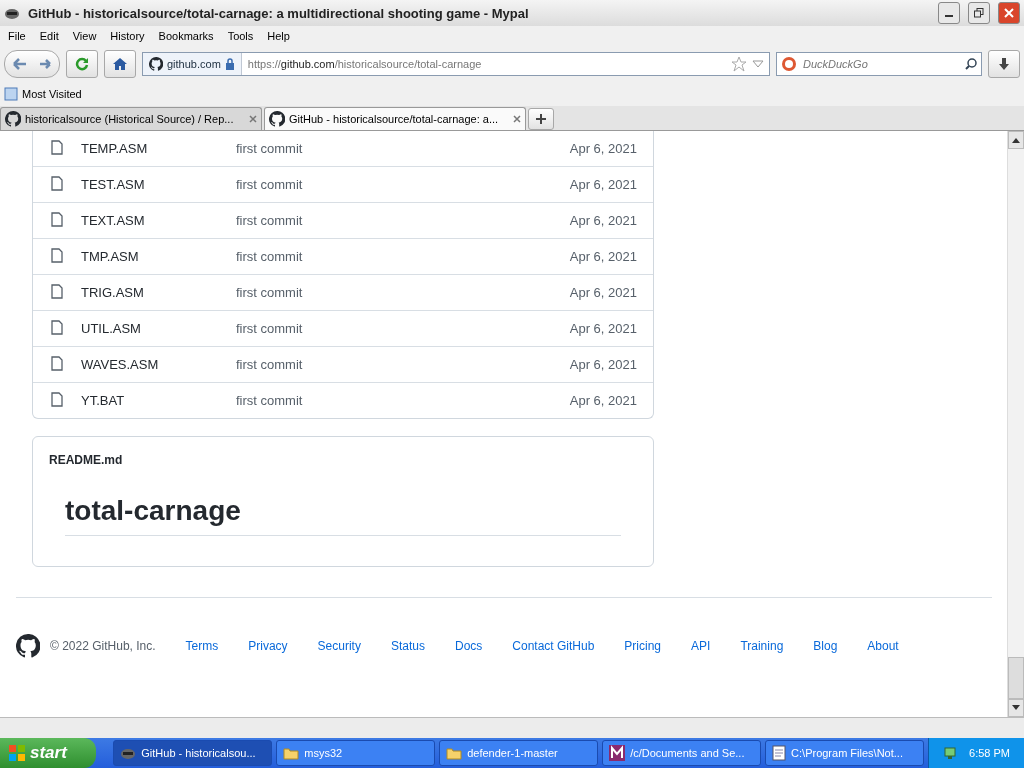 The width and height of the screenshot is (1024, 768). I want to click on search-field: DuckDuckGo, so click(879, 64).